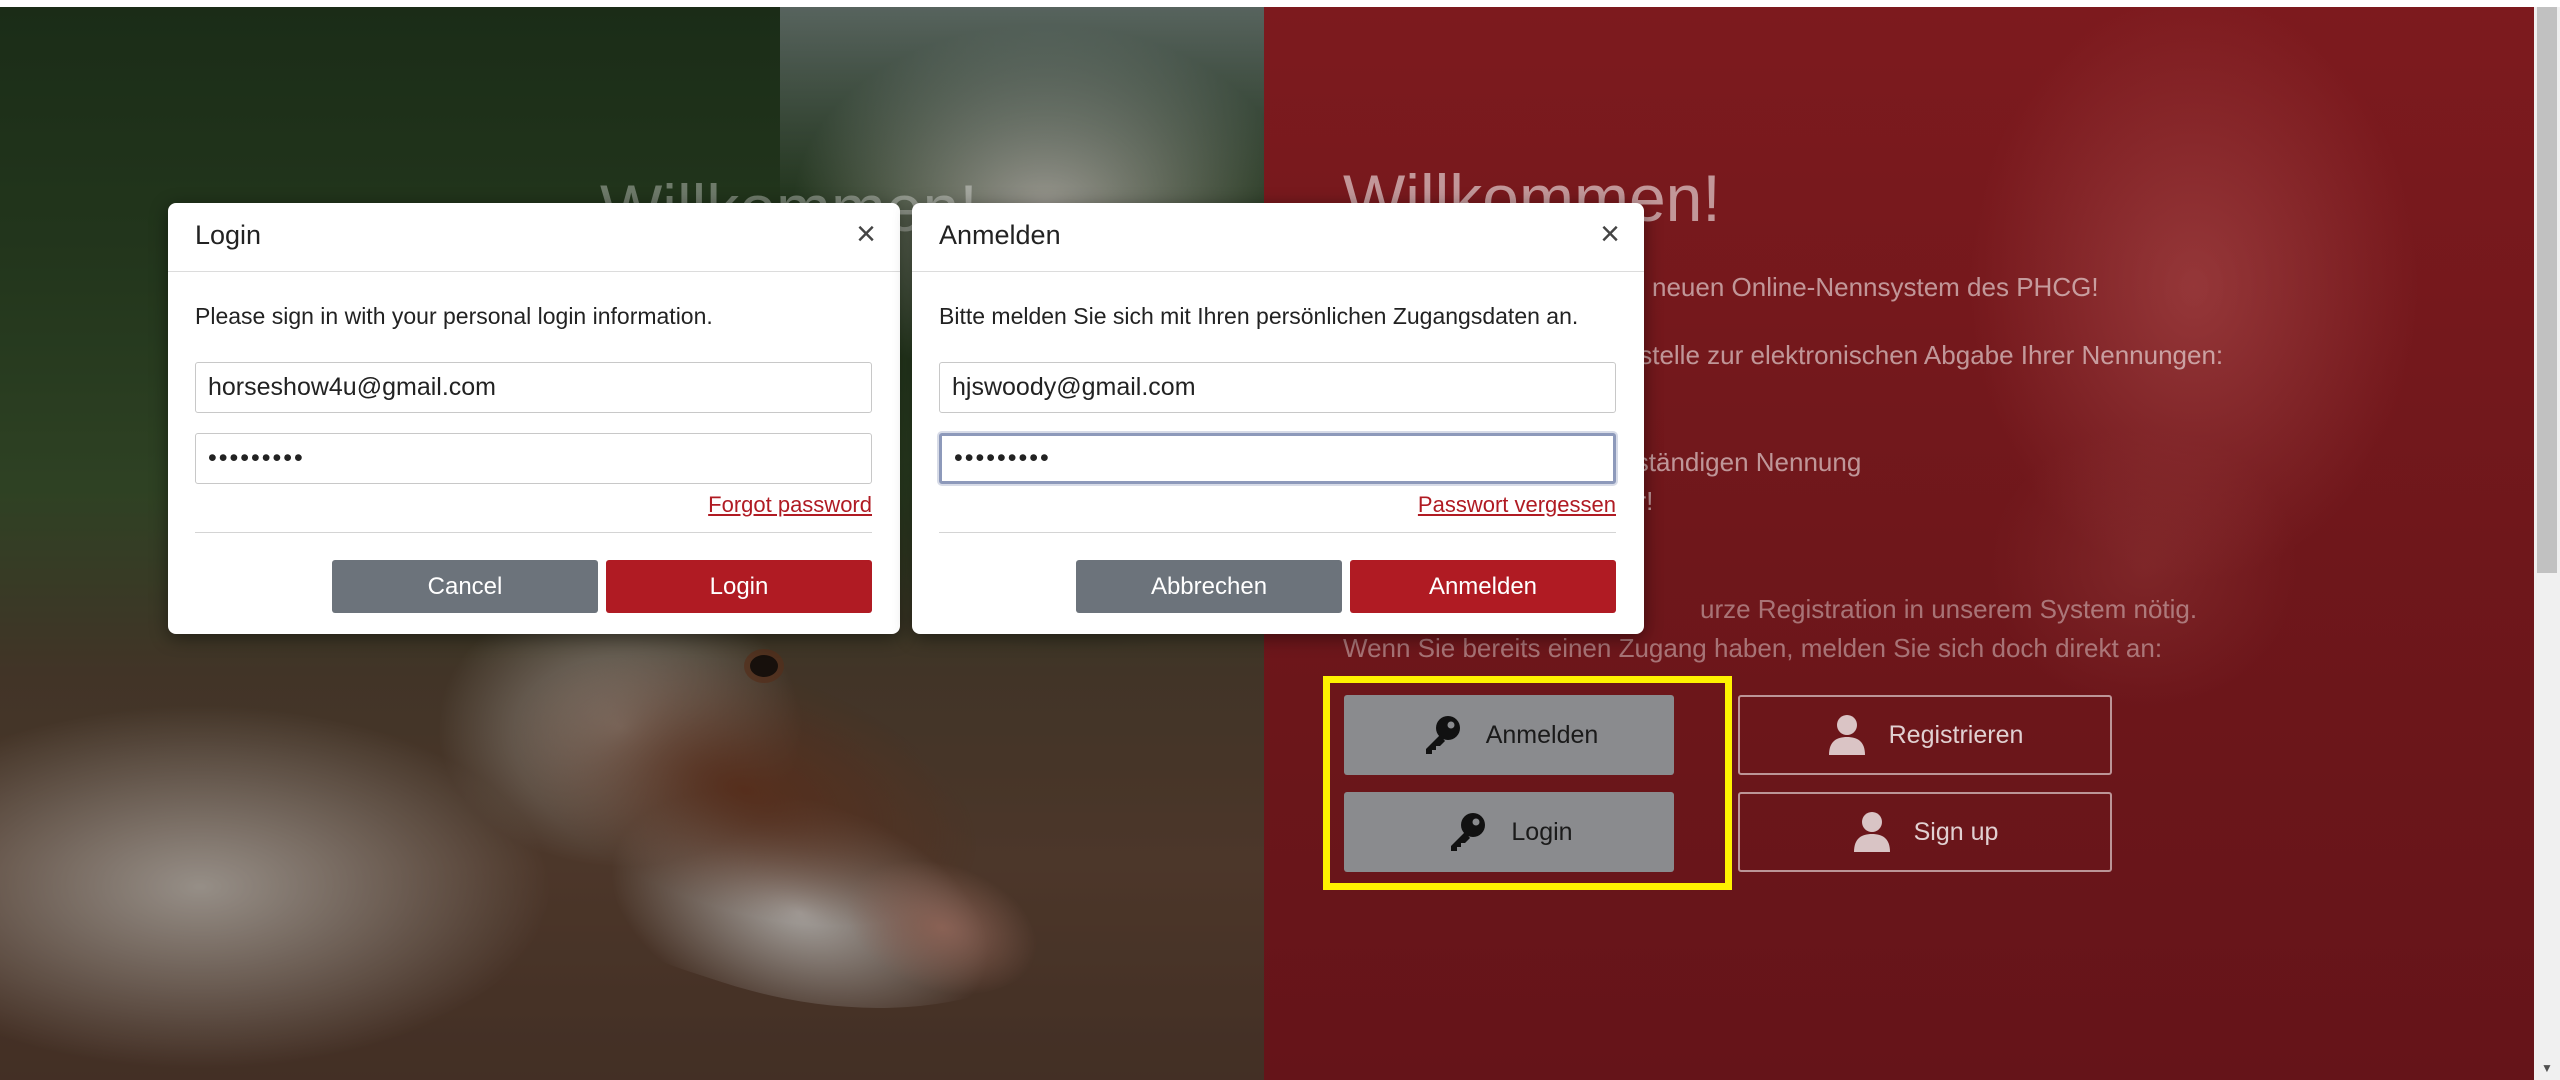  Describe the element at coordinates (1875, 287) in the screenshot. I see `welcome-line: neuen Online-Nennsystem des PHCG!` at that location.